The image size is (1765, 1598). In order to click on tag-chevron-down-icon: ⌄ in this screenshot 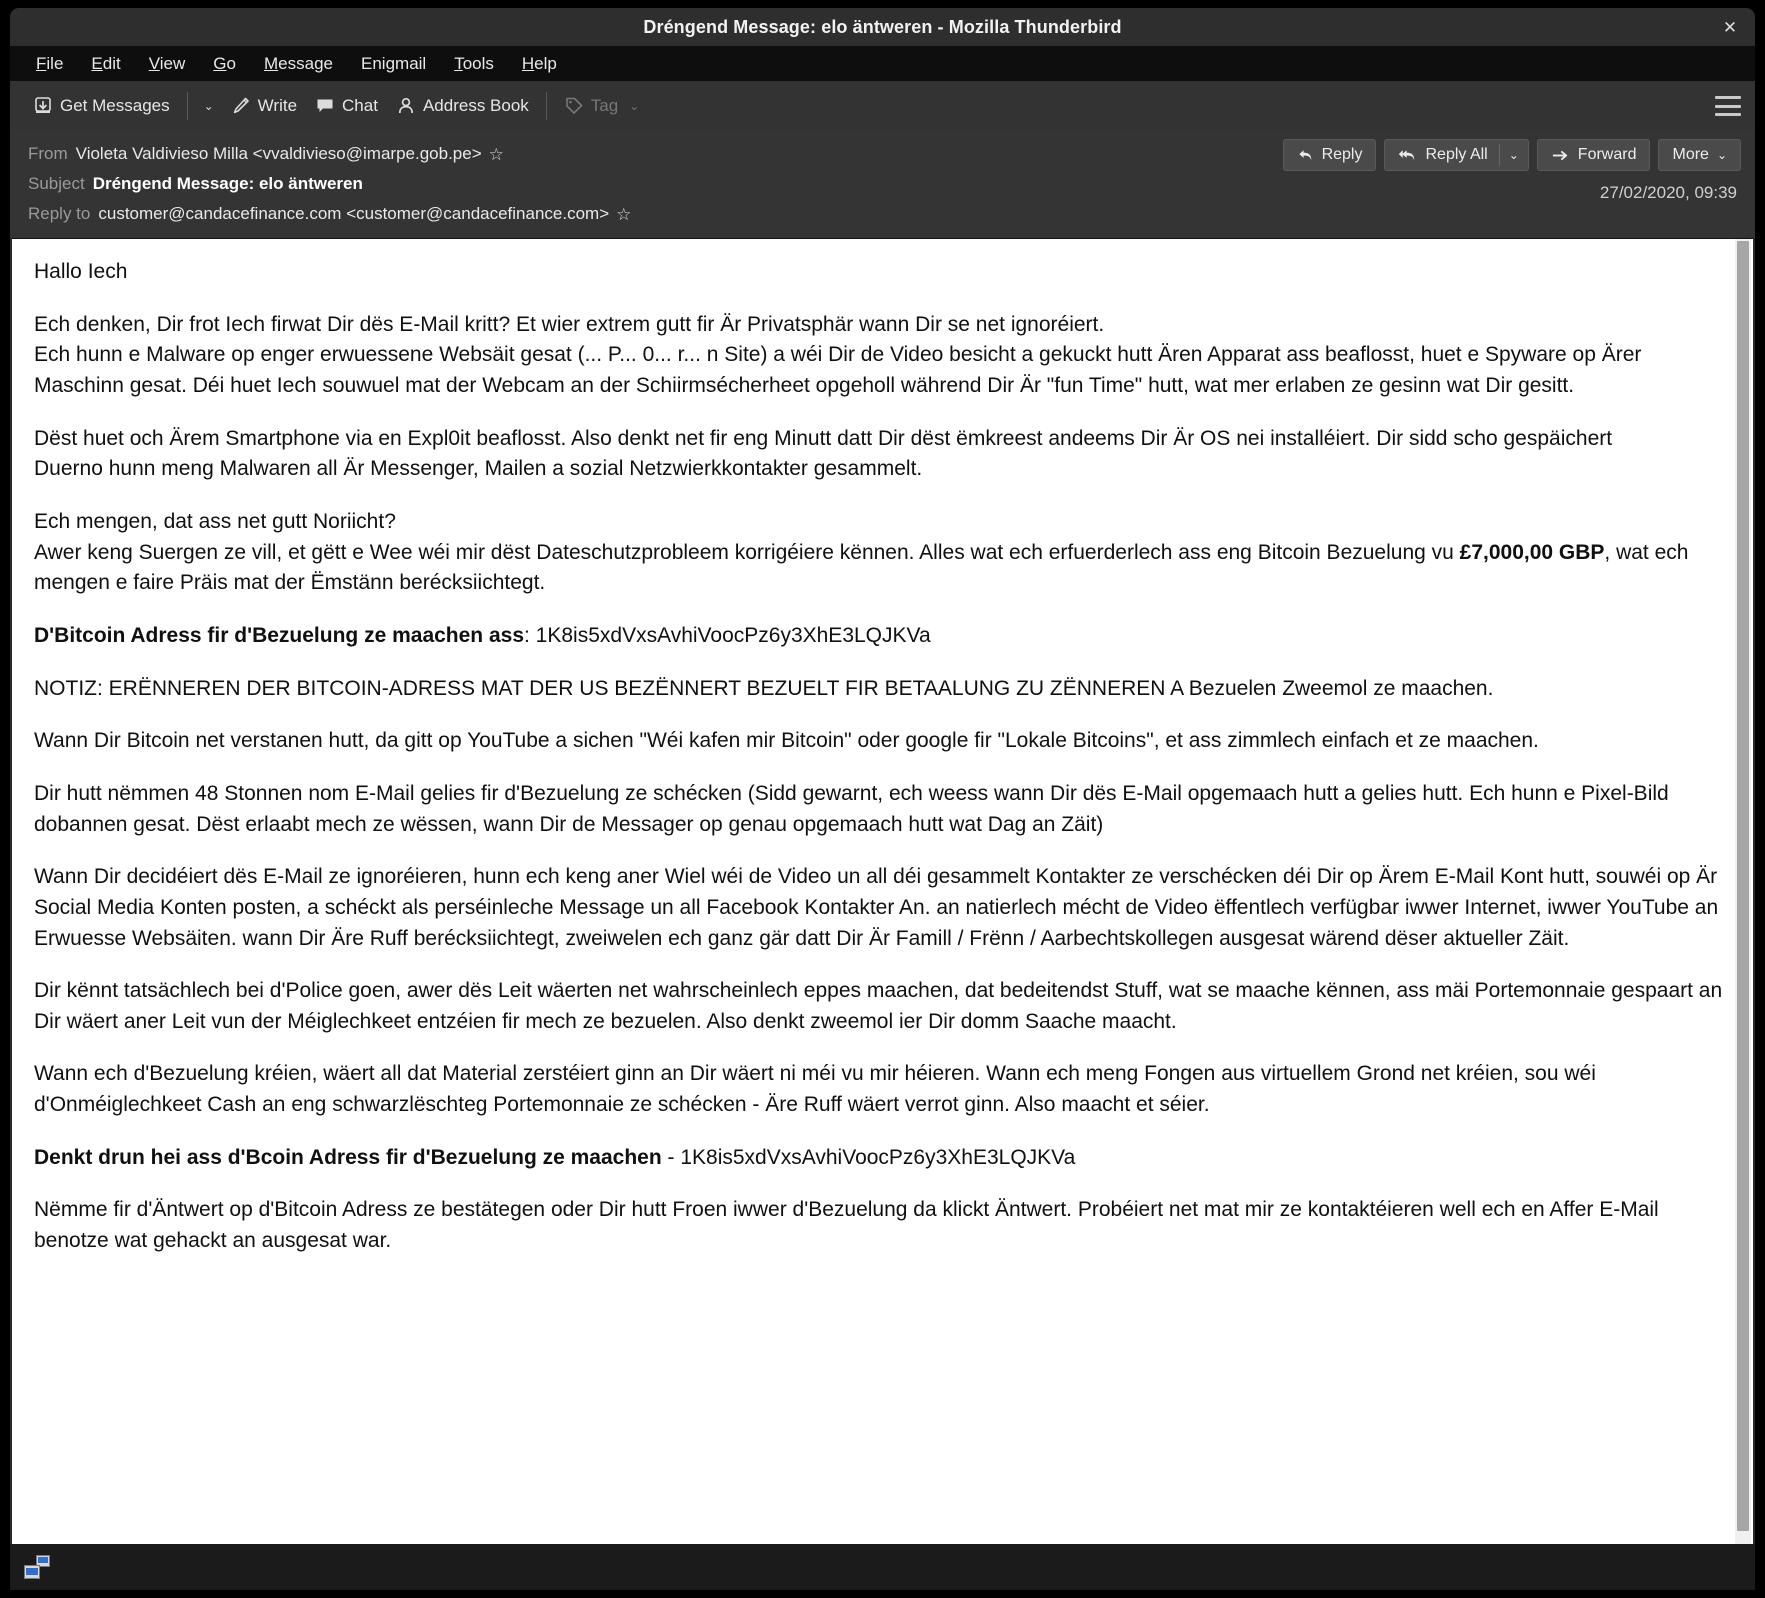, I will do `click(634, 106)`.